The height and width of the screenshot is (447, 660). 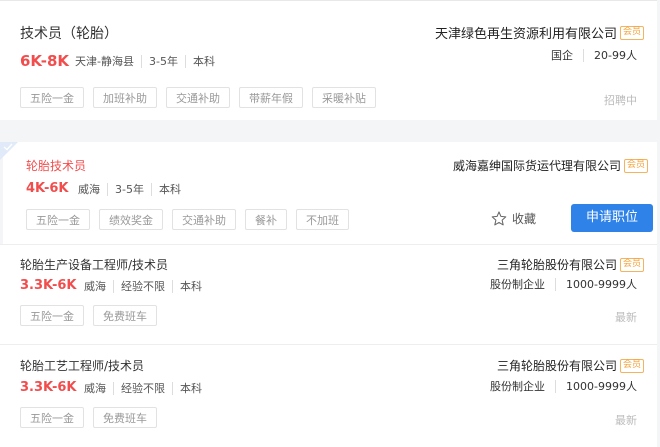 What do you see at coordinates (8, 147) in the screenshot?
I see `check-icon` at bounding box center [8, 147].